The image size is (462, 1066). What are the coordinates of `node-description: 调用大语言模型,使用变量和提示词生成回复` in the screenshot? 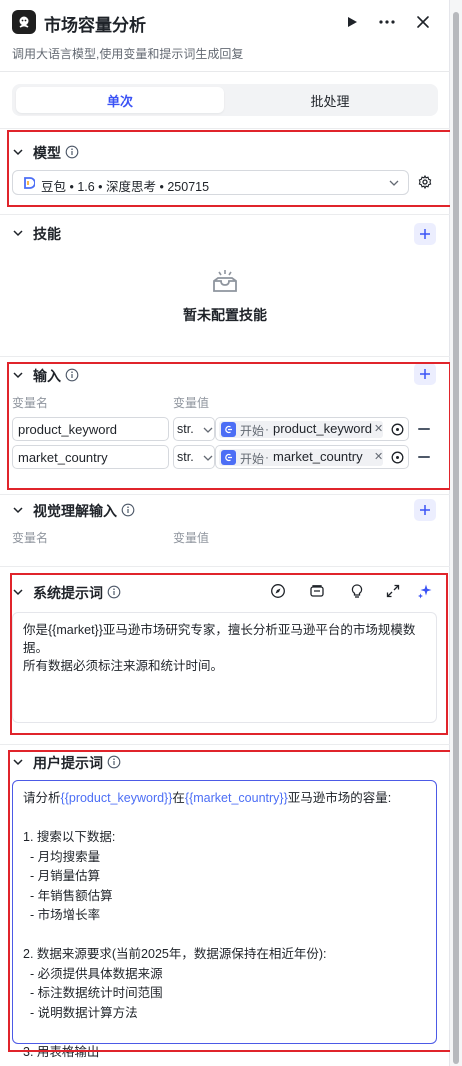 It's located at (127, 53).